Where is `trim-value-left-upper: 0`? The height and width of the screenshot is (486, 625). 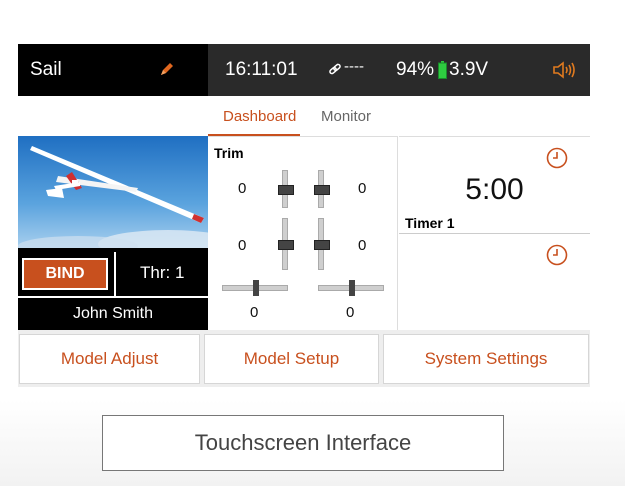
trim-value-left-upper: 0 is located at coordinates (242, 188).